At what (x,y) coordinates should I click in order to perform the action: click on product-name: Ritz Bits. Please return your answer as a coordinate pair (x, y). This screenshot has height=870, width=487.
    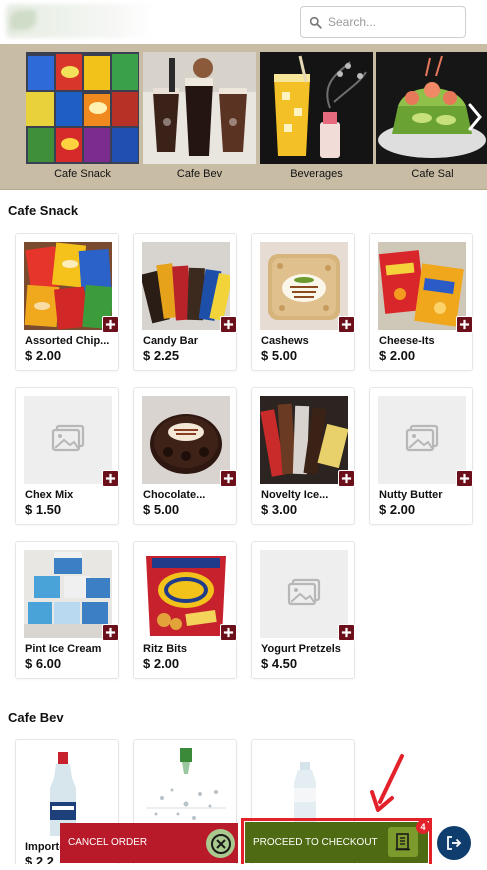
    Looking at the image, I should click on (165, 649).